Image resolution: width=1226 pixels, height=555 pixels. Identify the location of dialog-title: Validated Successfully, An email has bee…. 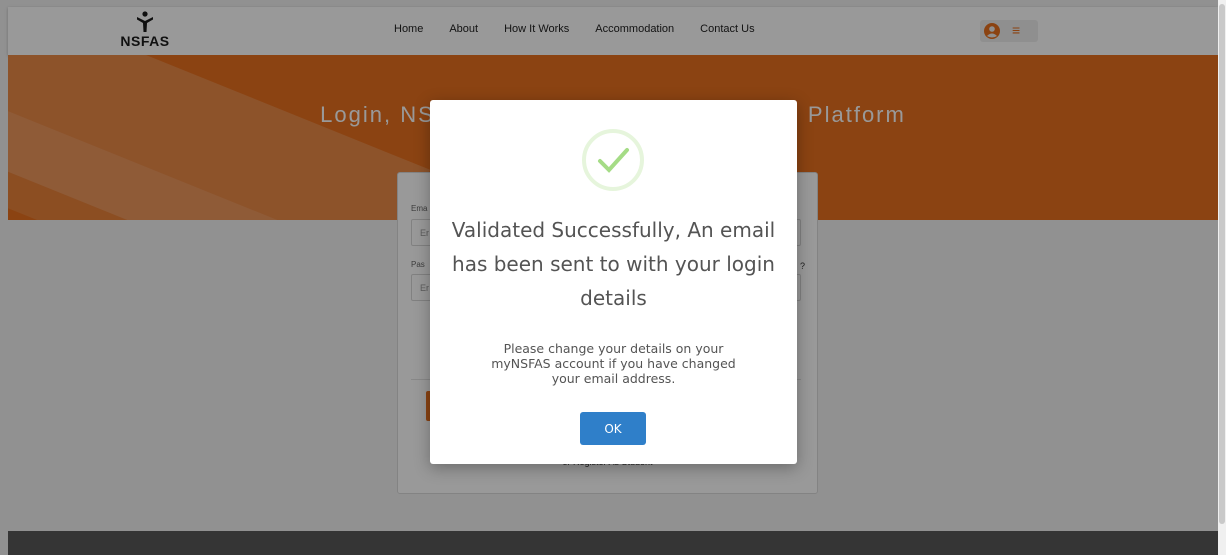
(613, 264).